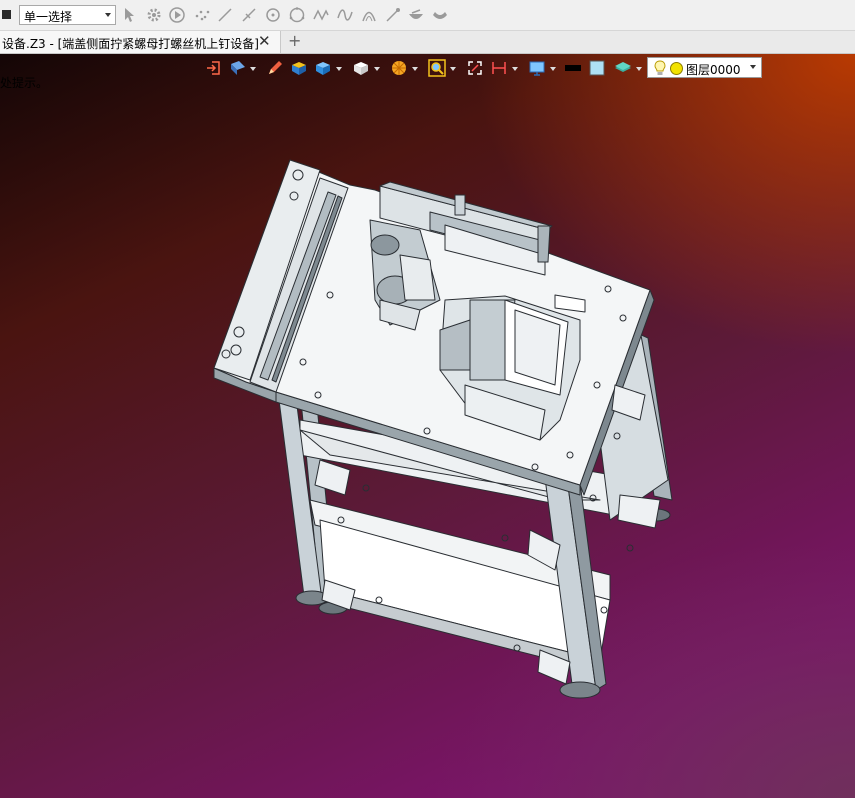 This screenshot has width=855, height=798. I want to click on status-hint: 处提示。, so click(24, 83).